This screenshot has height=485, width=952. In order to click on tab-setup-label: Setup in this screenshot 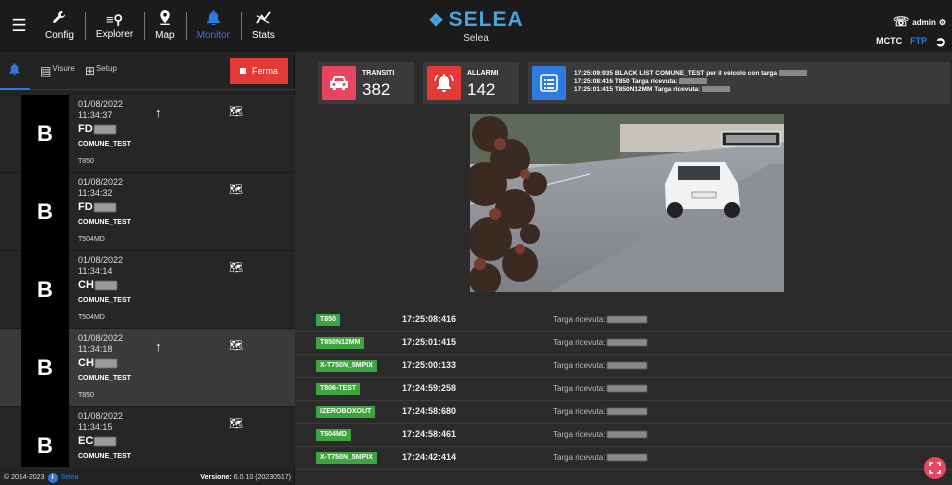, I will do `click(106, 68)`.